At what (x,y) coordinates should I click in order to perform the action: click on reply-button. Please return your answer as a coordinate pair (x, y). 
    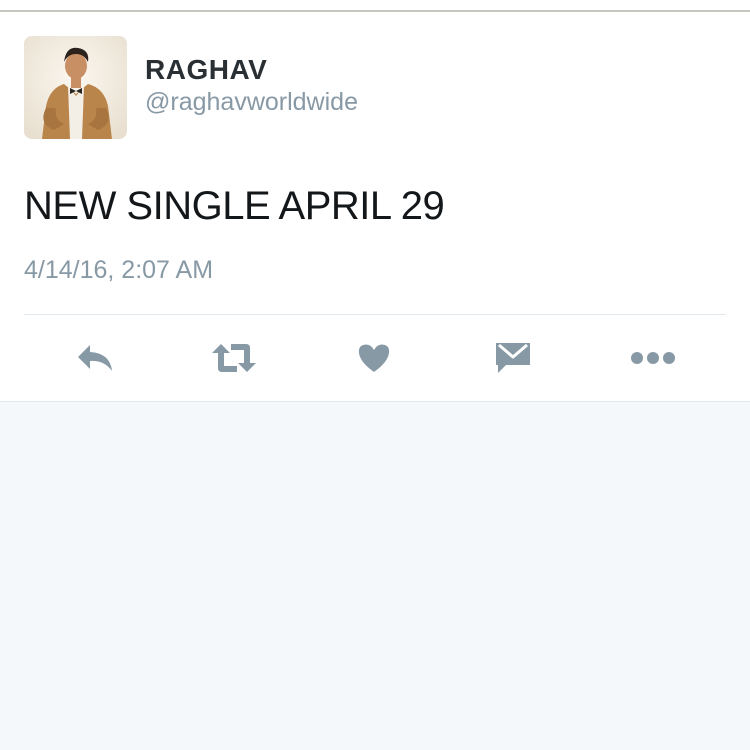
    Looking at the image, I should click on (95, 358).